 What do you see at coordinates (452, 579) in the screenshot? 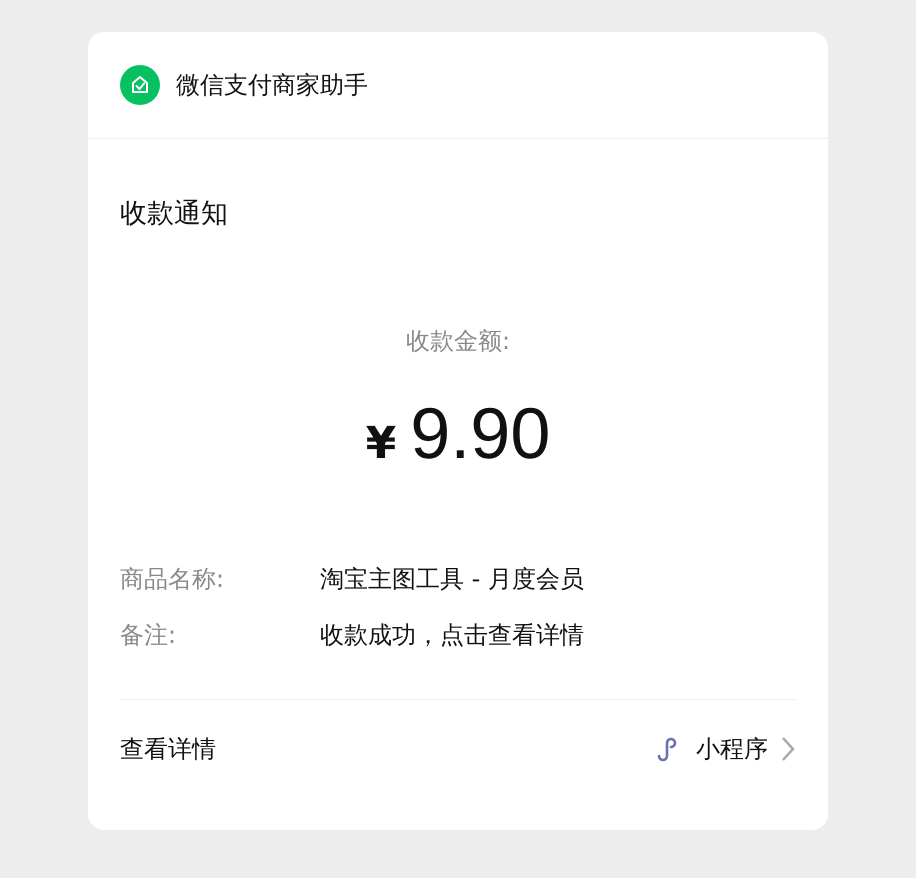
I see `field-value: 淘宝主图工具 - 月度会员` at bounding box center [452, 579].